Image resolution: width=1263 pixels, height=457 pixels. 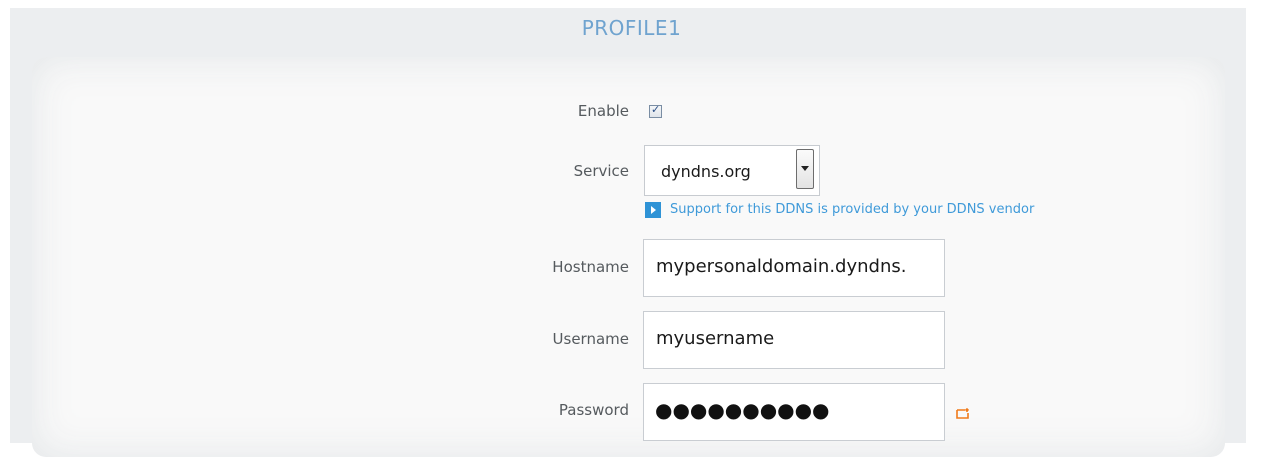 I want to click on enable-label: Enable, so click(x=603, y=111).